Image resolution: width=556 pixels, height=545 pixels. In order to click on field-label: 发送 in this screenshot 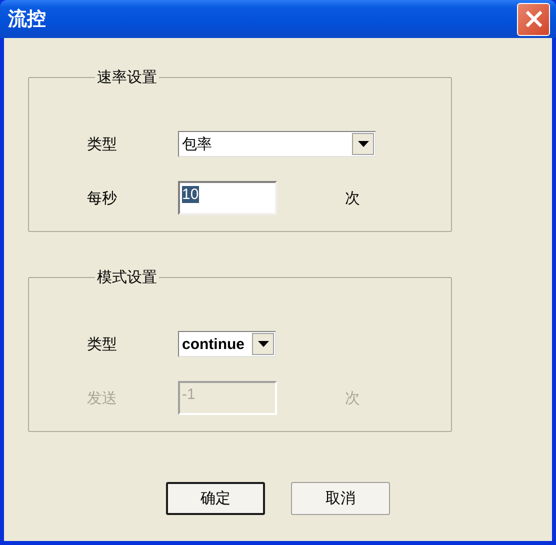, I will do `click(102, 398)`.